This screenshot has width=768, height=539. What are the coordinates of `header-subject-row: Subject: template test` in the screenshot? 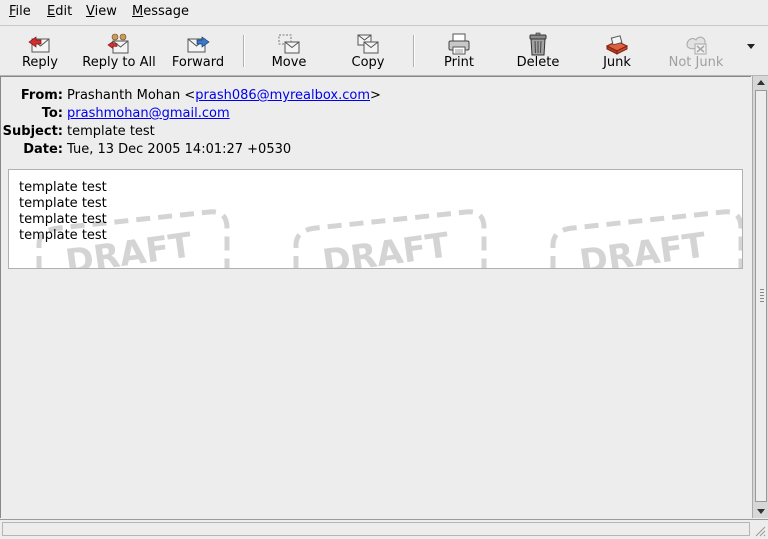 It's located at (384, 133).